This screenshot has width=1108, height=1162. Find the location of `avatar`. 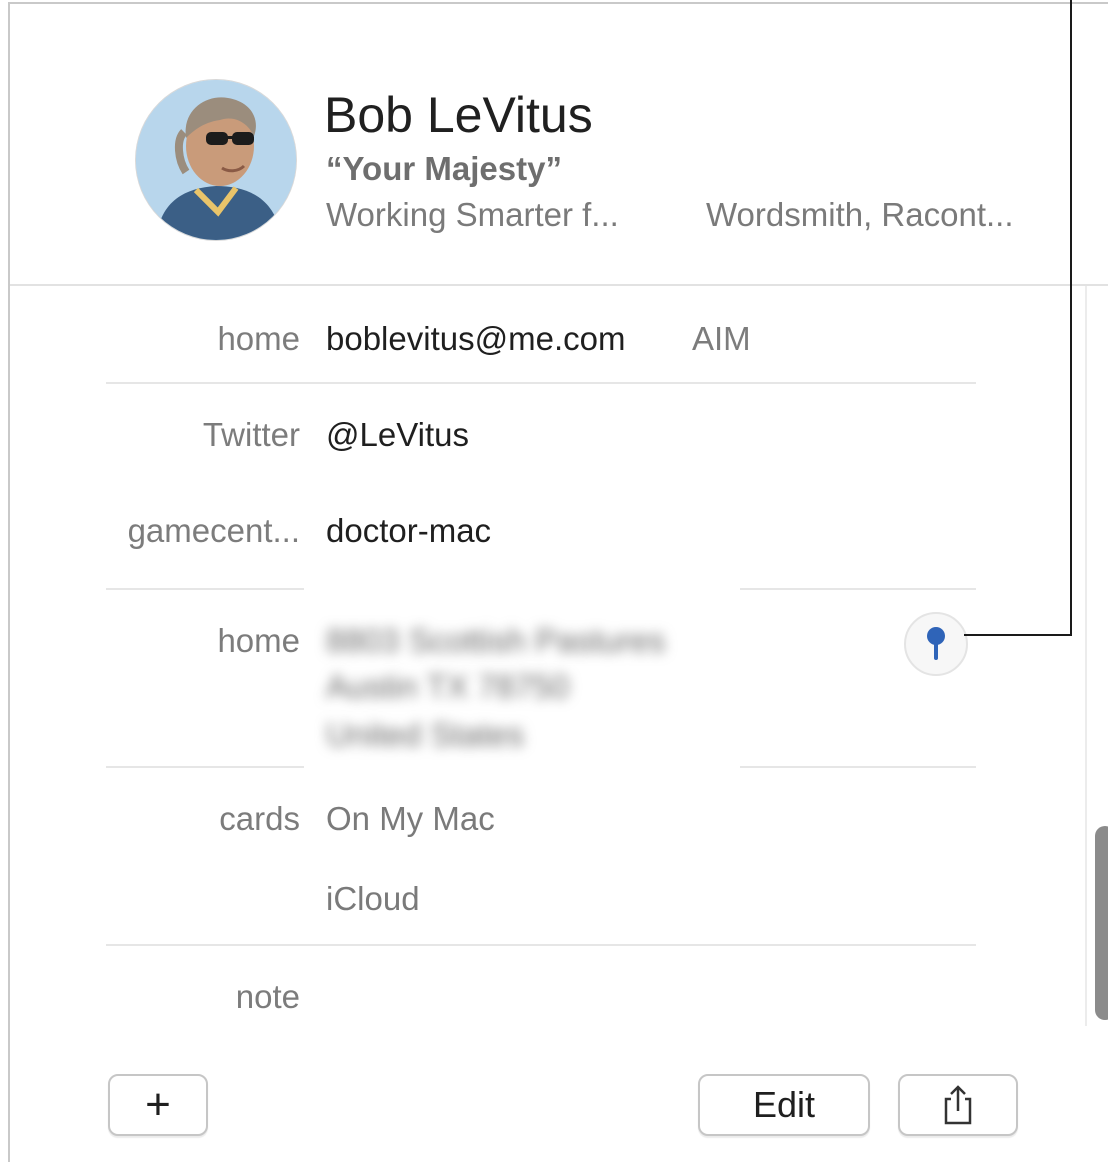

avatar is located at coordinates (216, 160).